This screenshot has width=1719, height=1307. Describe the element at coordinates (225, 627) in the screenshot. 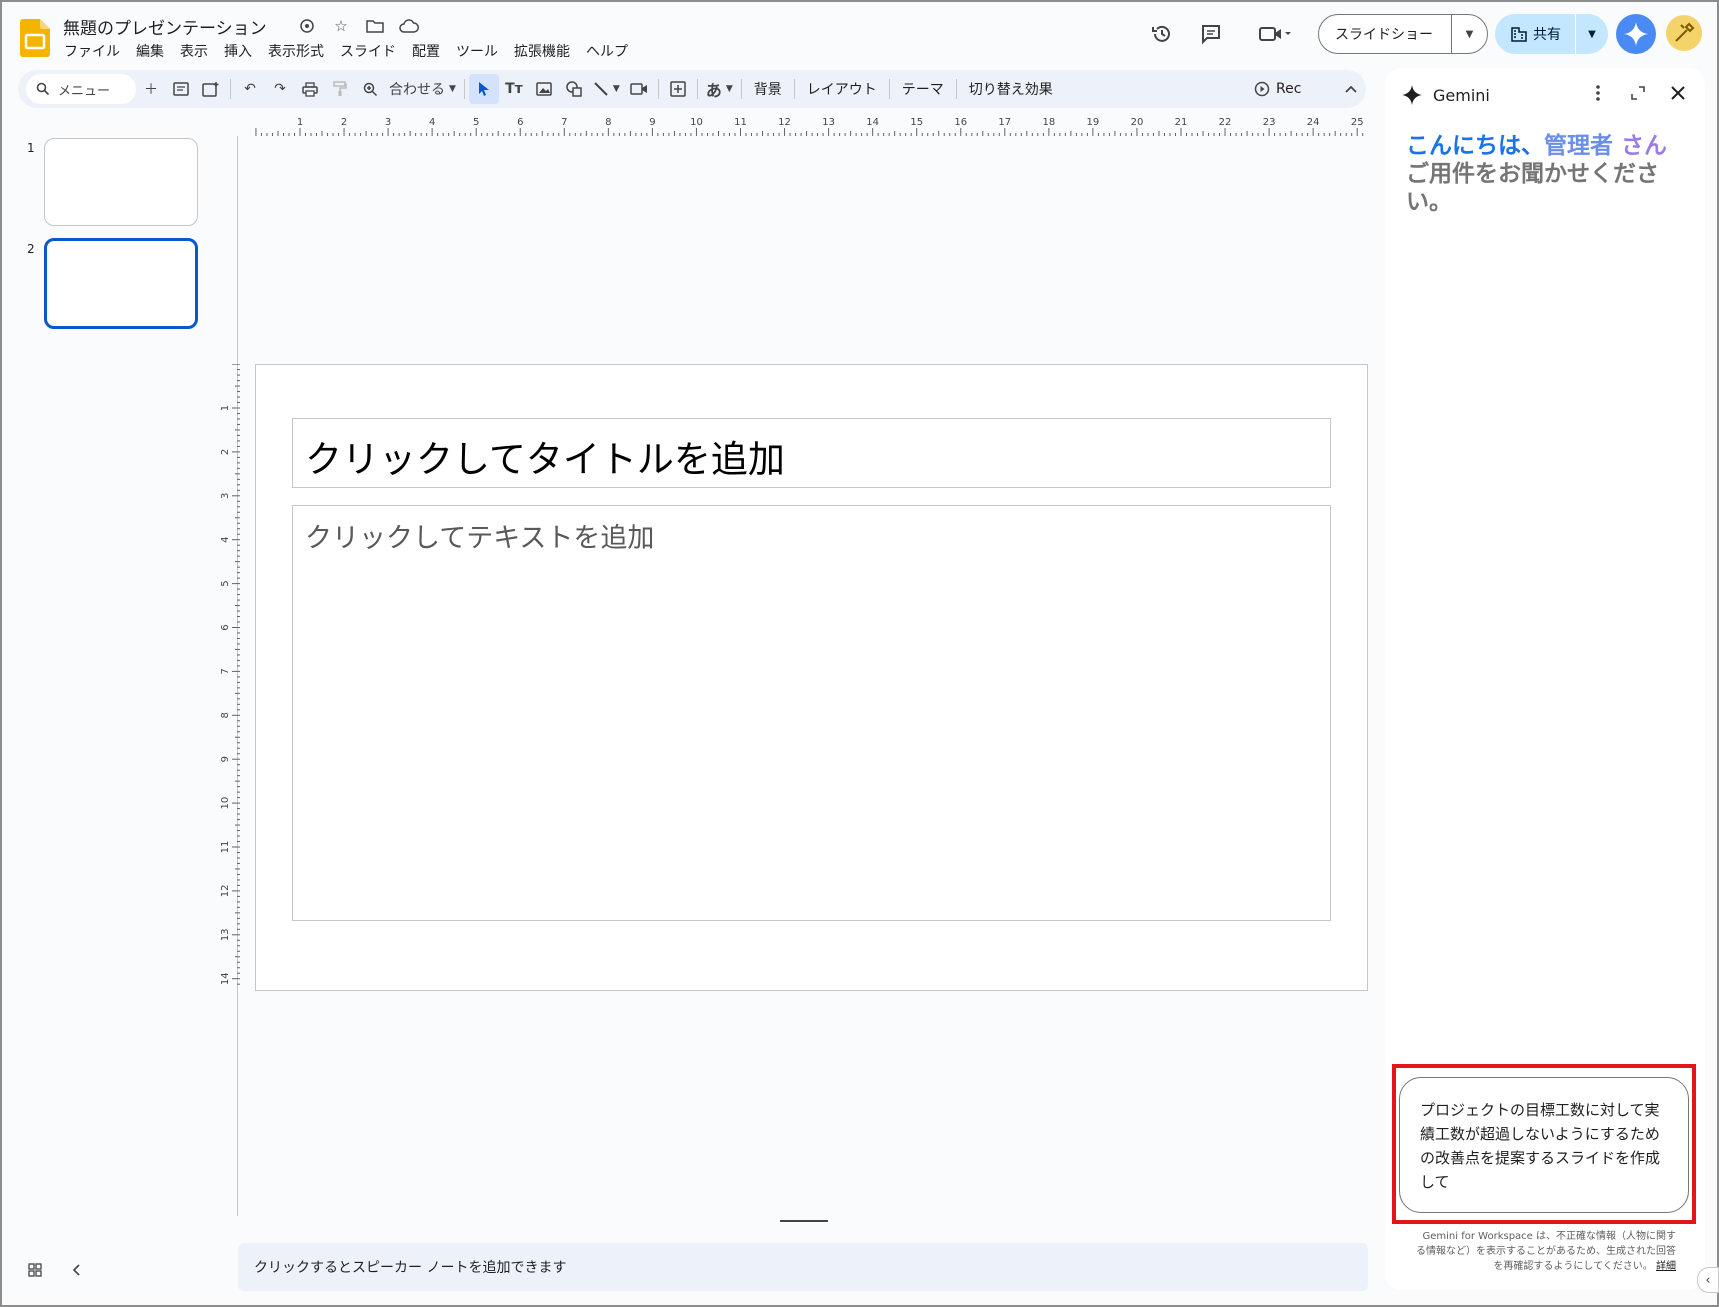

I see `ruler-label: 6` at that location.